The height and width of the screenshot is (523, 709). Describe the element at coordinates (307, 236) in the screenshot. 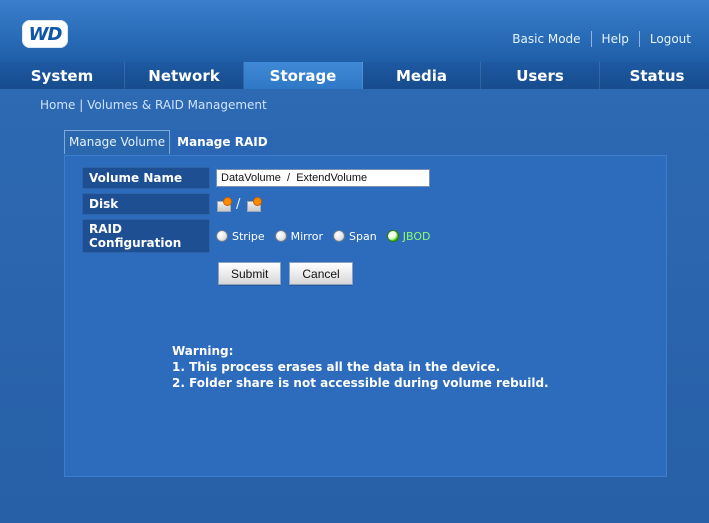

I see `raid-option-label: Mirror` at that location.